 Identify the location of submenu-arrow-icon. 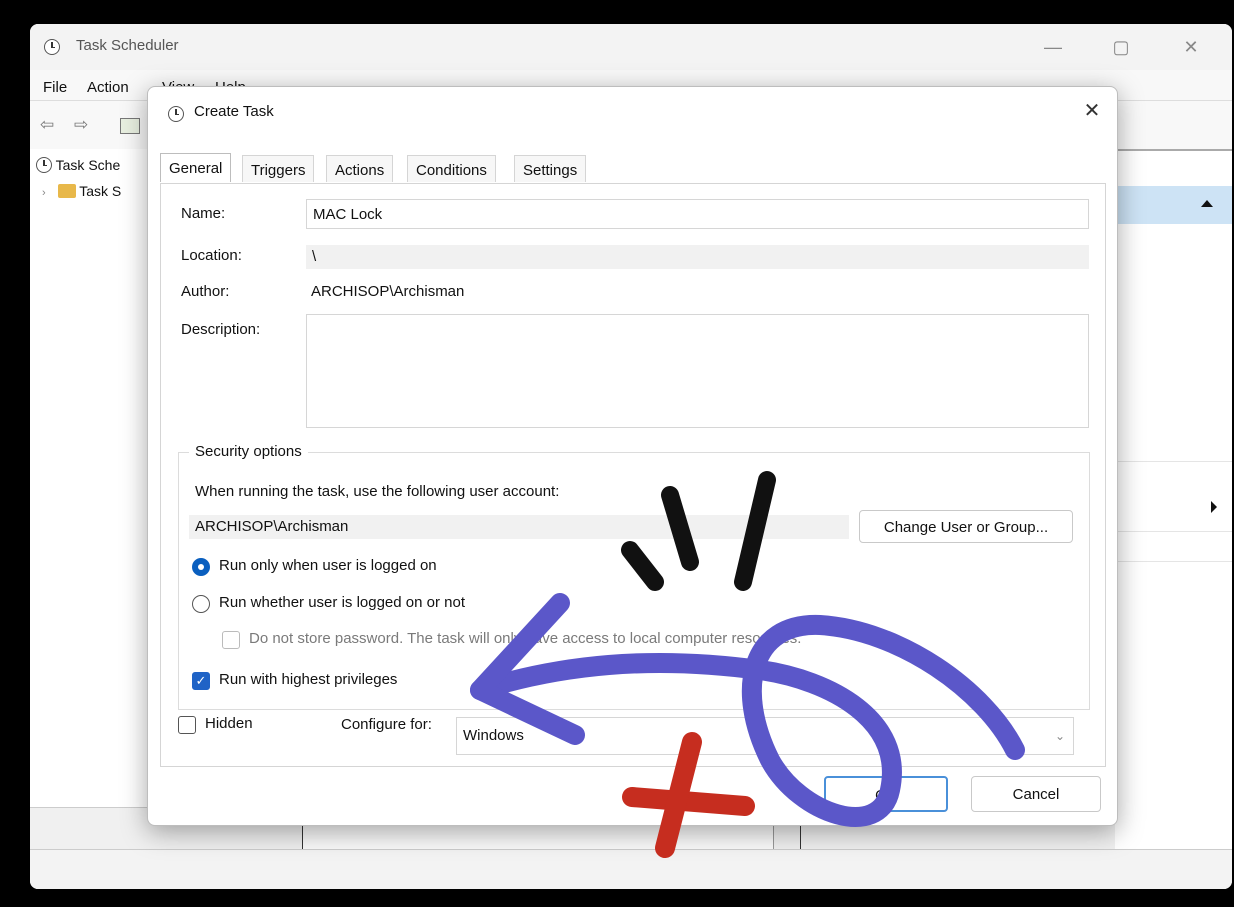
(1214, 507).